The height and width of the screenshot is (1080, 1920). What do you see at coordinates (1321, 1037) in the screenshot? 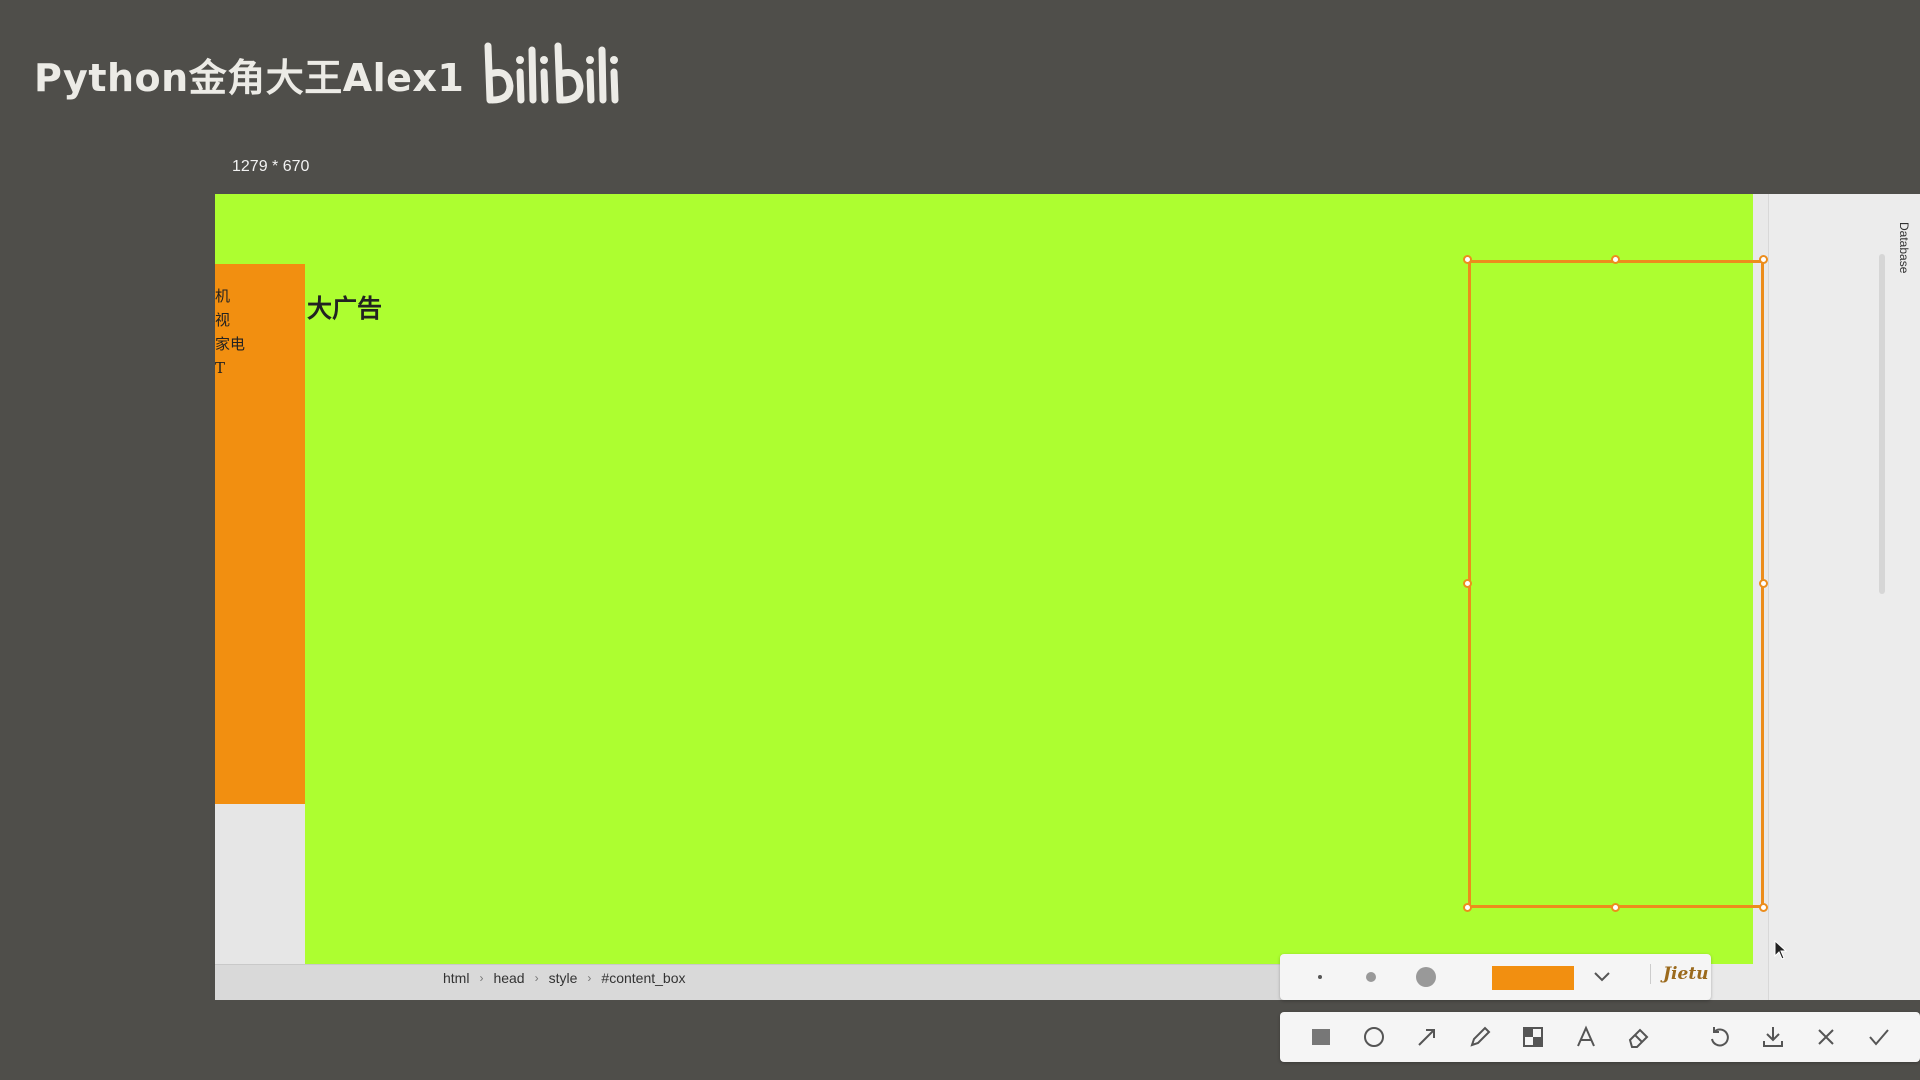
I see `rectangle-icon` at bounding box center [1321, 1037].